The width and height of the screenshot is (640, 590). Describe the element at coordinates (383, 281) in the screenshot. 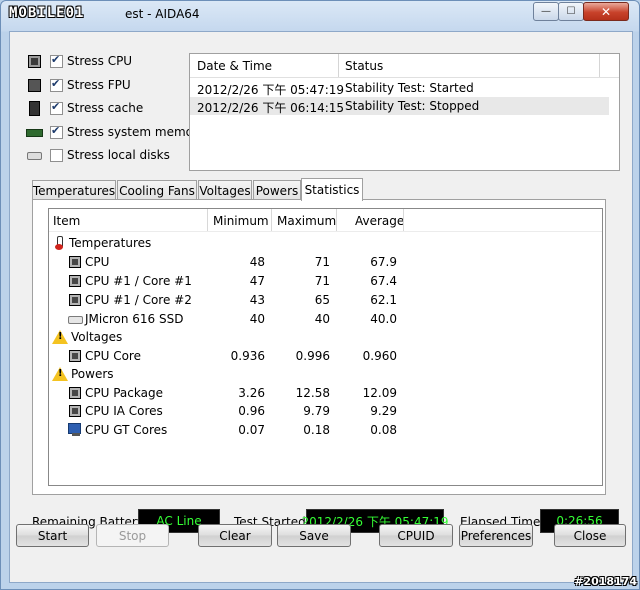

I see `stat-avg: 67.4` at that location.